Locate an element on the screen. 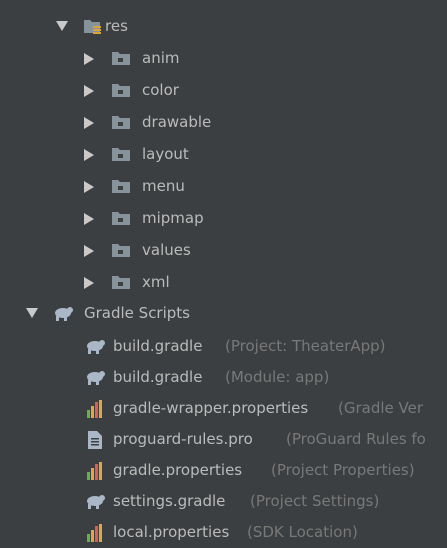 The image size is (447, 548). file-hint: (Project Settings) is located at coordinates (315, 501).